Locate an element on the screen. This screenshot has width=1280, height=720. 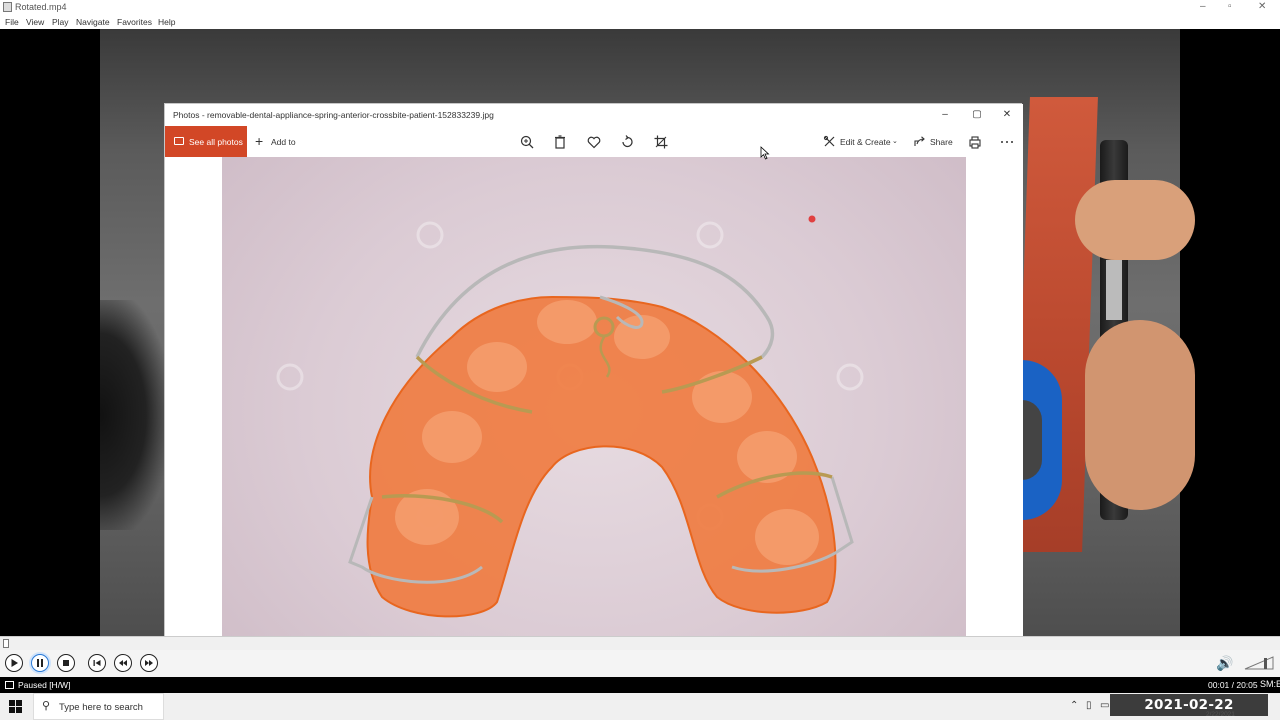
taskbar-search-input: ⚲ Type here to search is located at coordinates (98, 706).